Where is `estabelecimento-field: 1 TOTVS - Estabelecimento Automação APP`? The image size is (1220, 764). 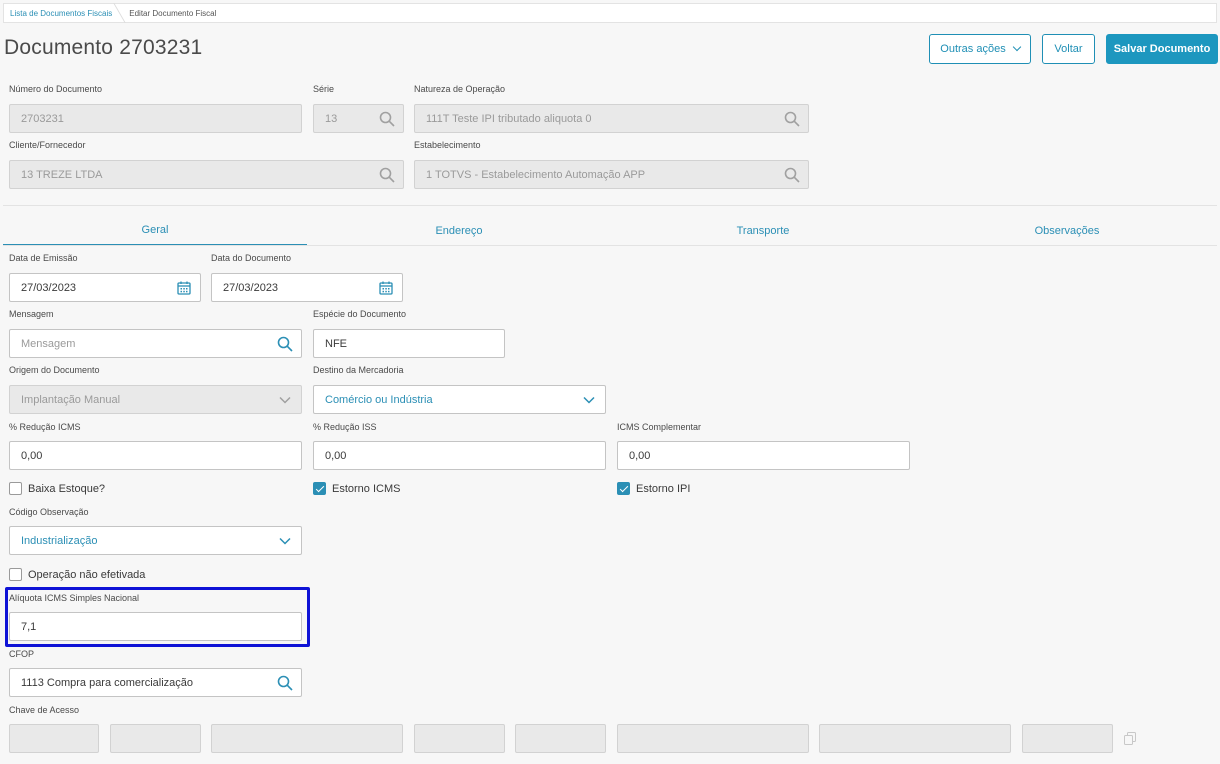
estabelecimento-field: 1 TOTVS - Estabelecimento Automação APP is located at coordinates (611, 174).